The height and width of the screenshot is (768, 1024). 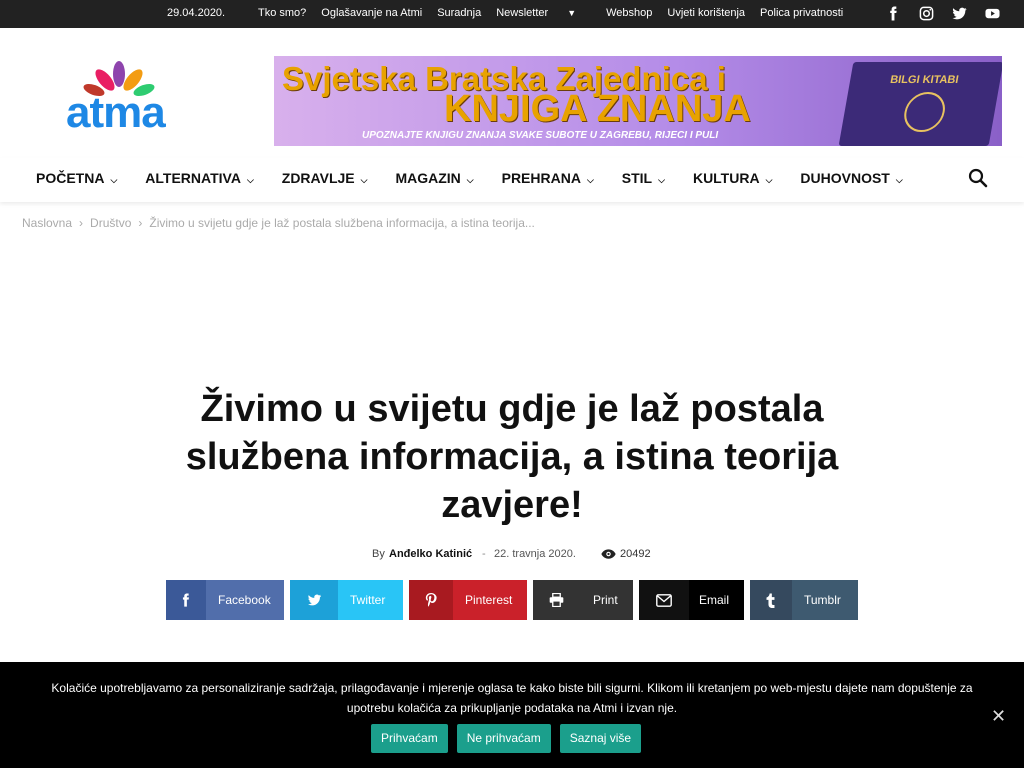 I want to click on book-title: BILGI KITABI, so click(x=924, y=80).